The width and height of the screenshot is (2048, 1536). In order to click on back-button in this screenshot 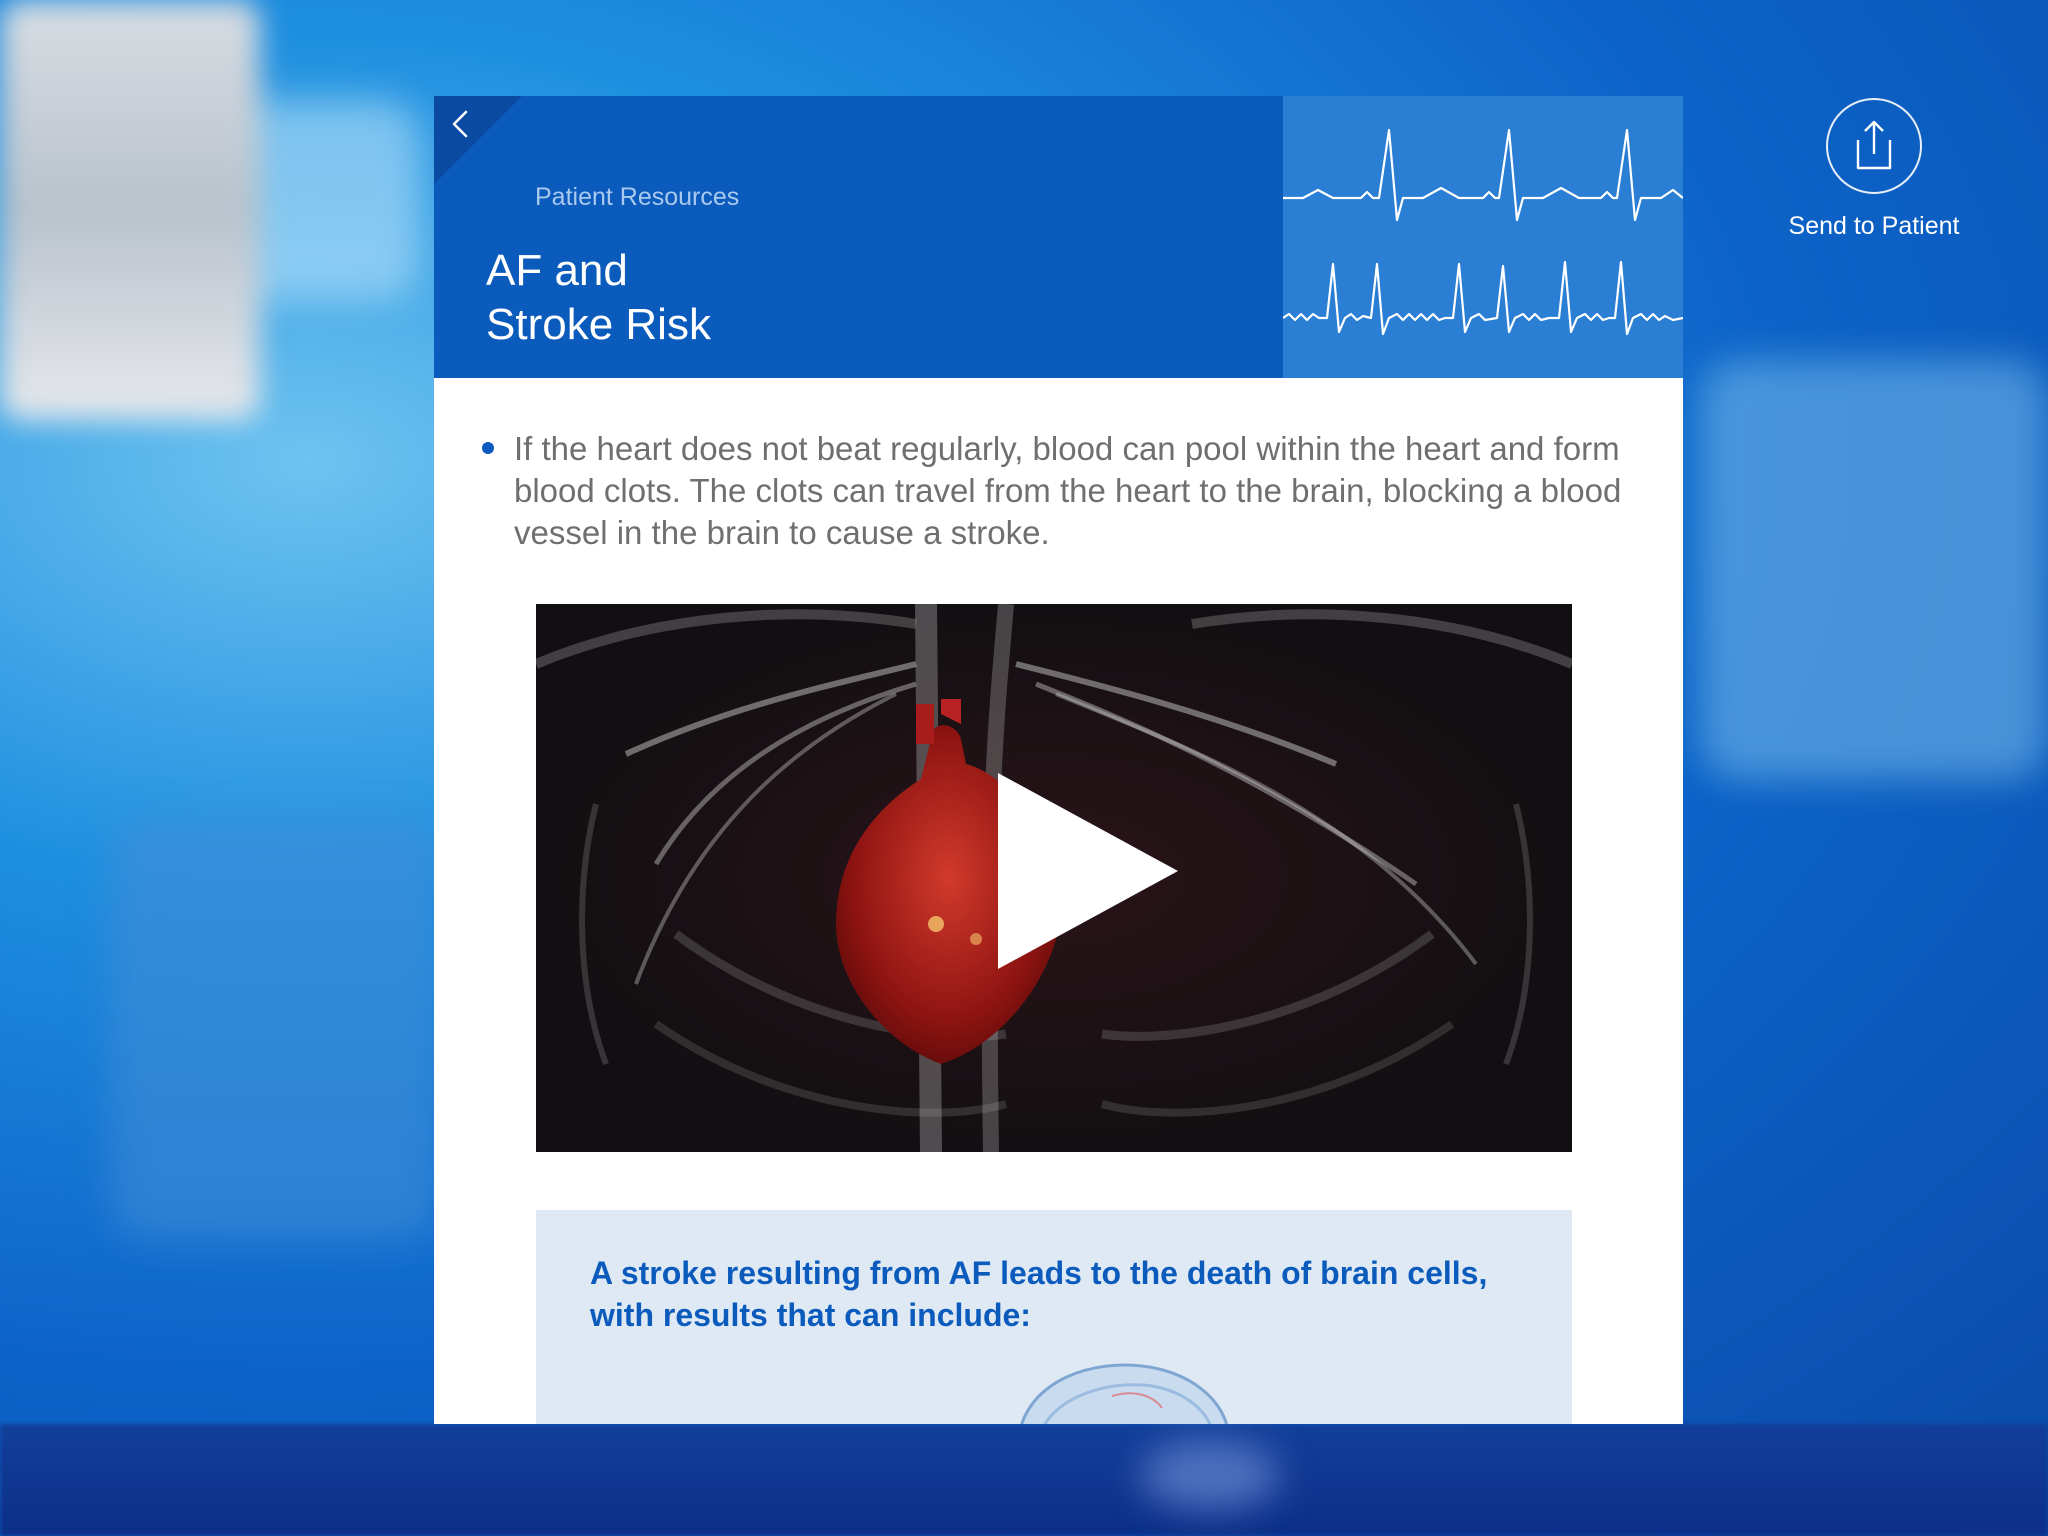, I will do `click(462, 124)`.